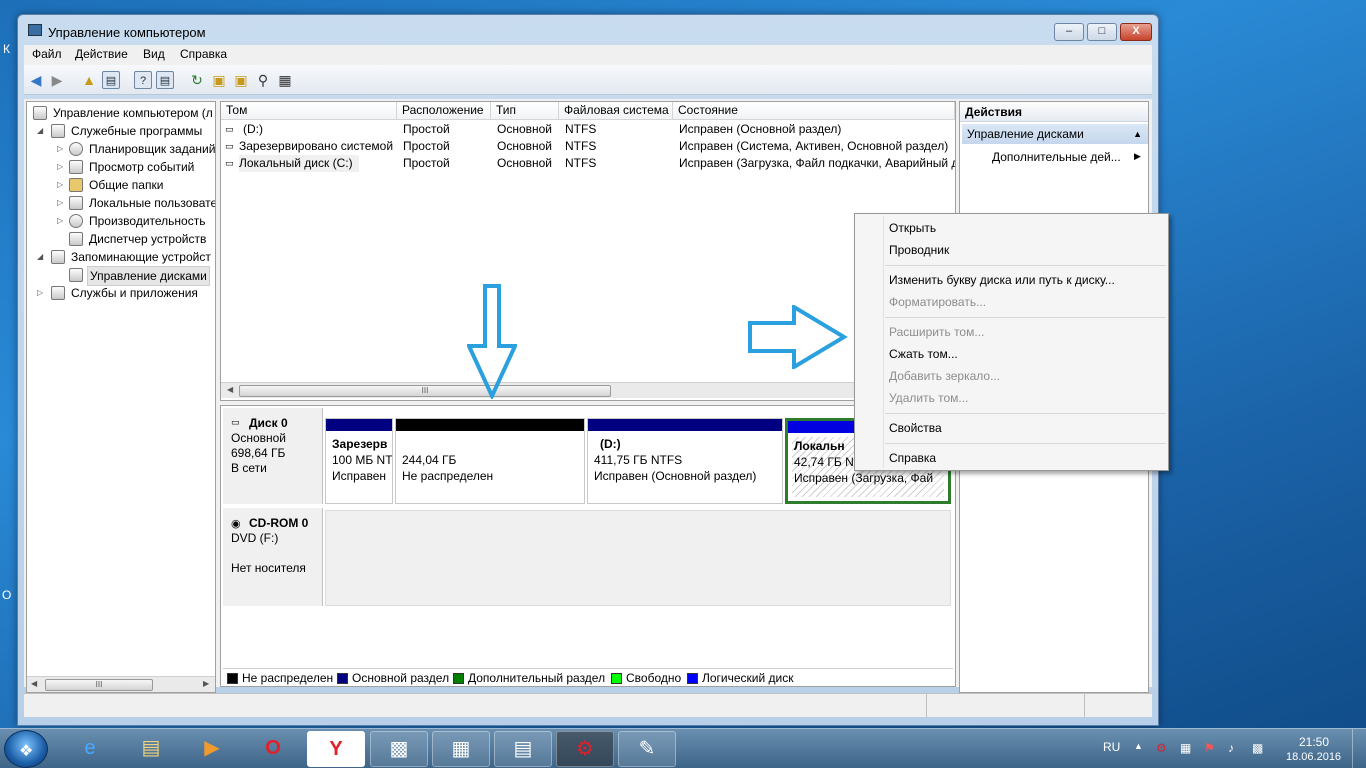 This screenshot has height=768, width=1366. I want to click on windows-logo-icon: ❖, so click(26, 751).